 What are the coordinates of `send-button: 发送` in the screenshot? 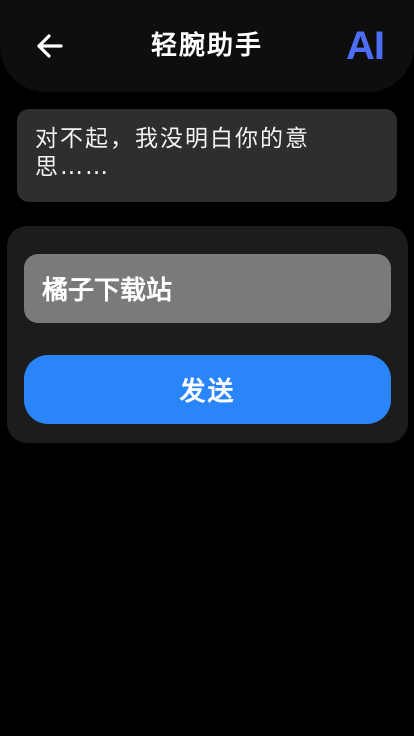 It's located at (207, 389).